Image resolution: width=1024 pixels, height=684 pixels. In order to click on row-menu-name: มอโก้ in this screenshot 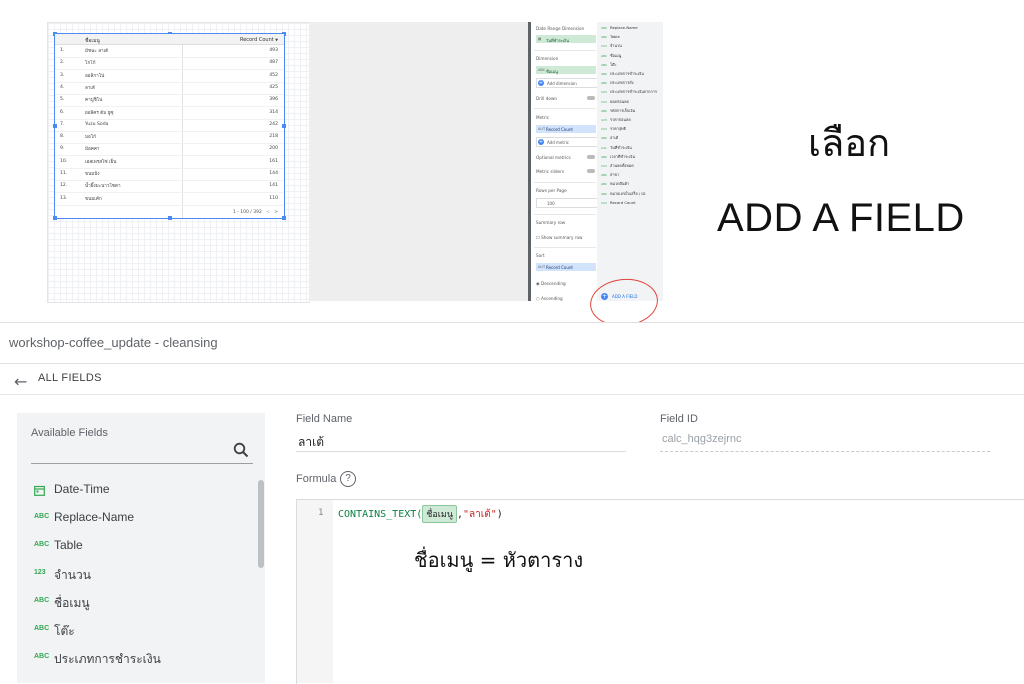, I will do `click(91, 138)`.